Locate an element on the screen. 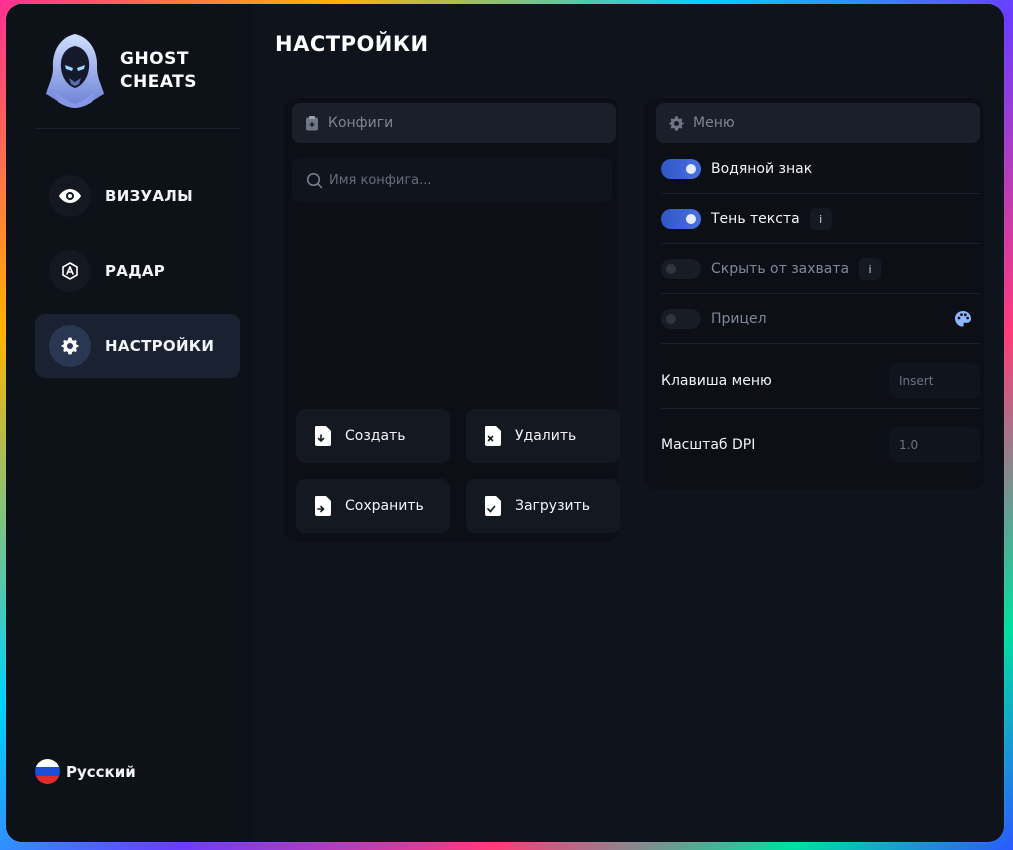 The image size is (1013, 850). sidebar-item-settings: НАСТРОЙКИ is located at coordinates (137, 346).